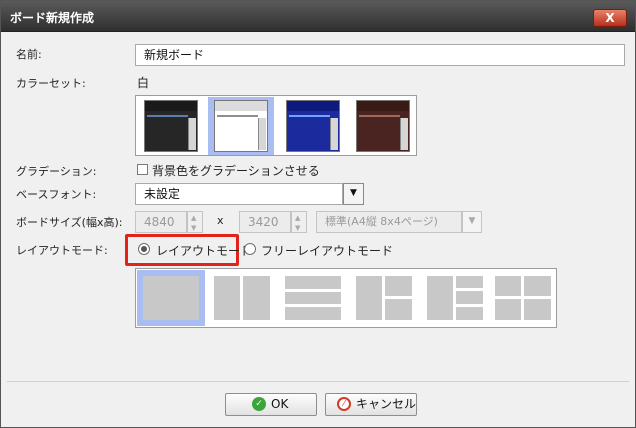  Describe the element at coordinates (220, 220) in the screenshot. I see `times-label: x` at that location.